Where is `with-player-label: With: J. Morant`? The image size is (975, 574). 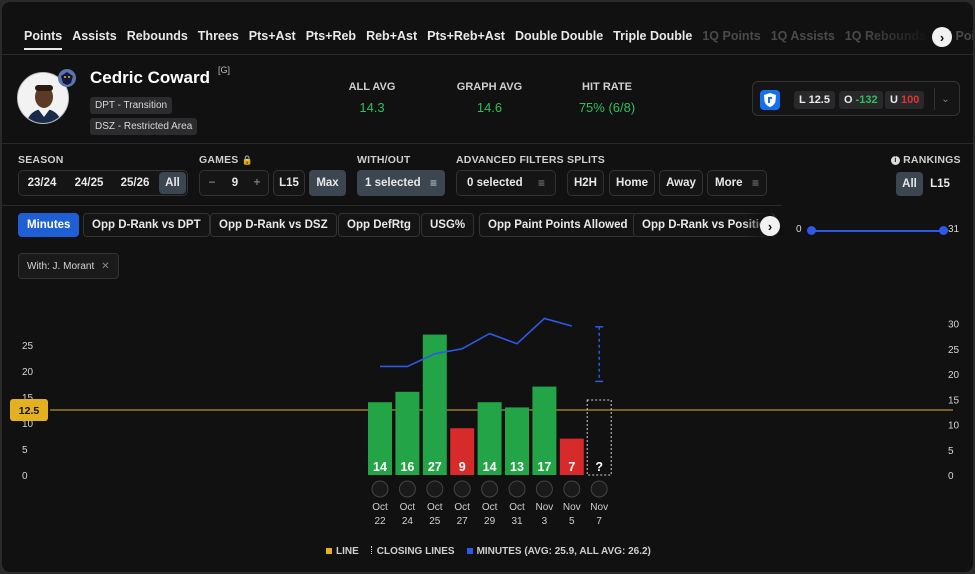 with-player-label: With: J. Morant is located at coordinates (61, 266).